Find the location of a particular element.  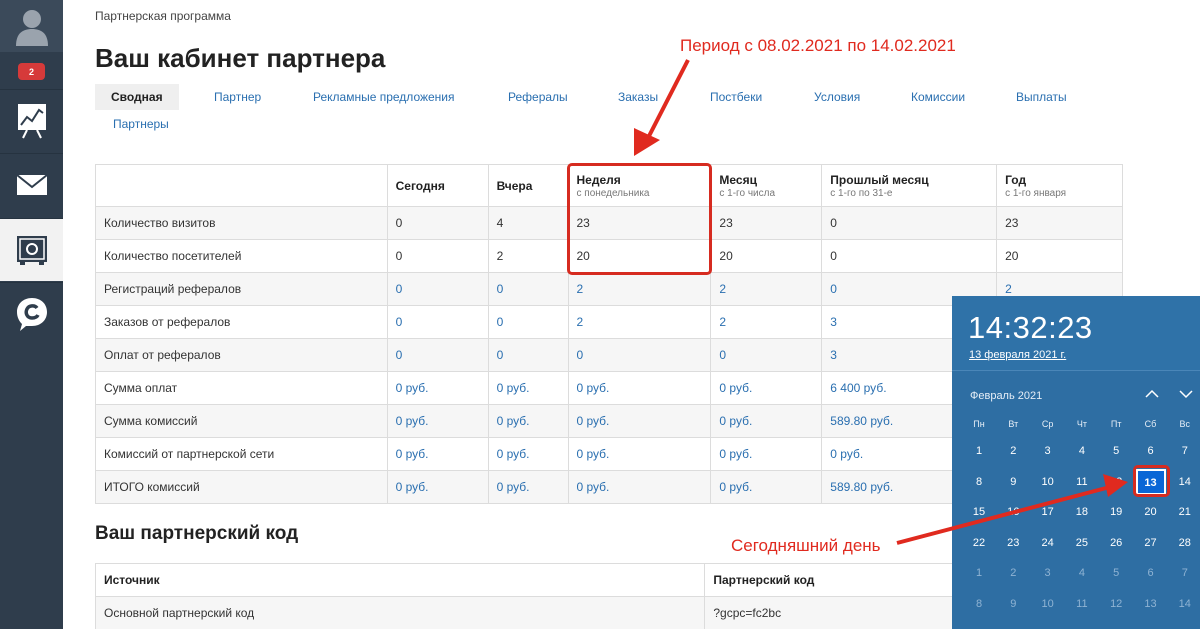

sidebar-item-stats is located at coordinates (31, 120).